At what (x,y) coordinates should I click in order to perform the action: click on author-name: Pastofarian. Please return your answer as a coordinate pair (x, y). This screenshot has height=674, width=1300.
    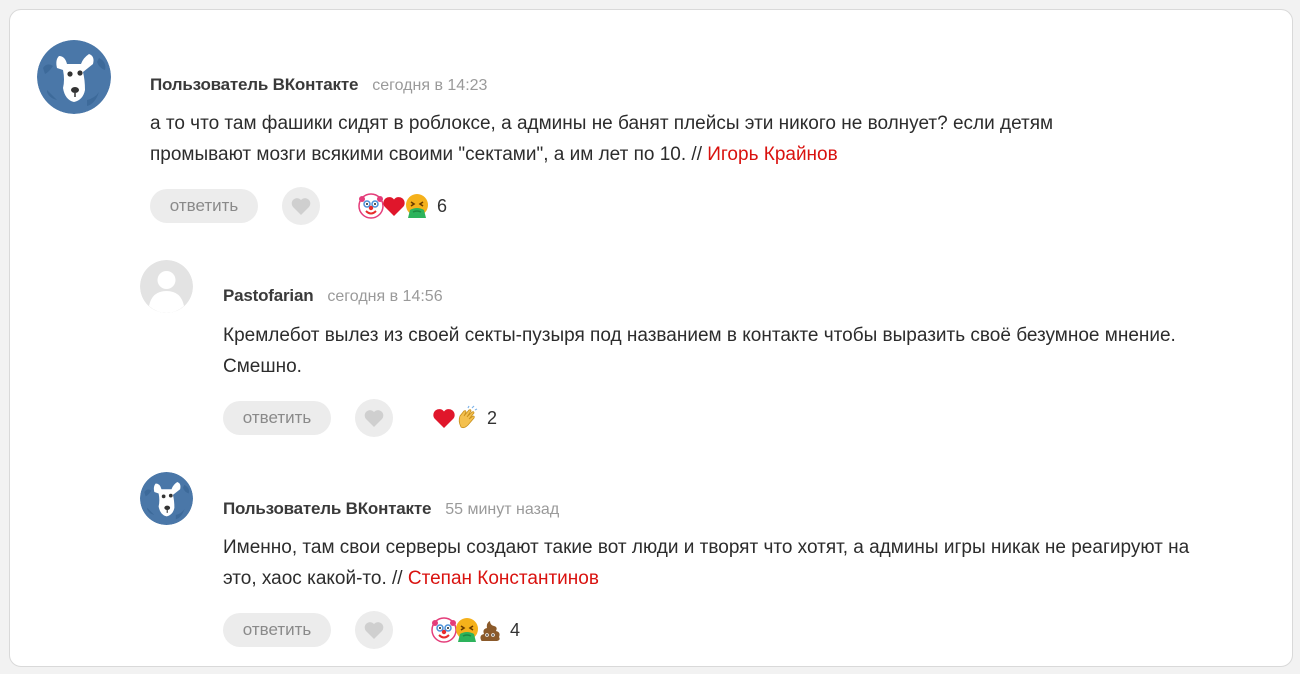
    Looking at the image, I should click on (268, 295).